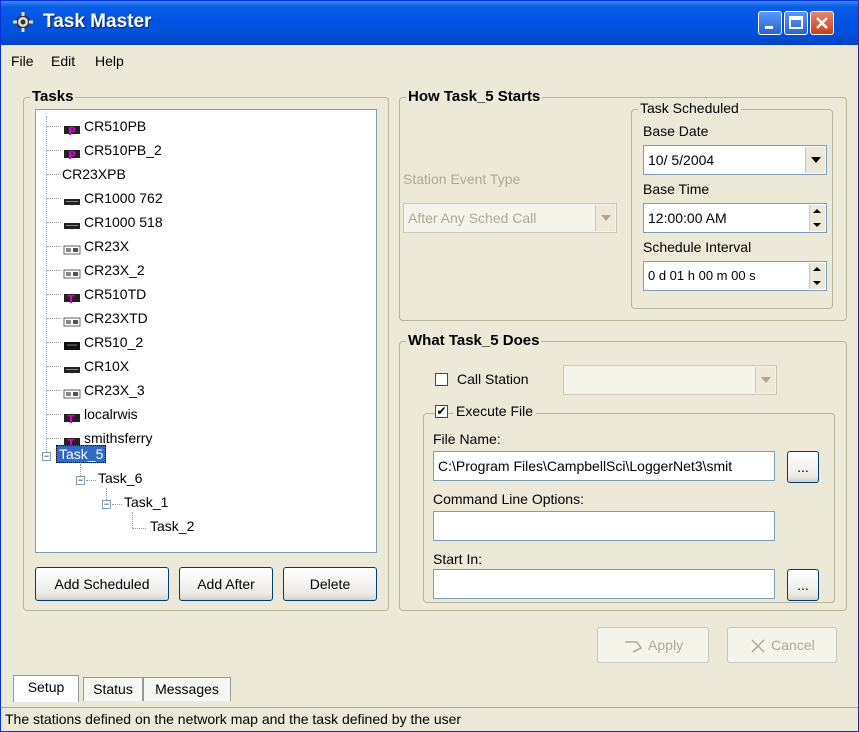 The height and width of the screenshot is (732, 859). Describe the element at coordinates (758, 646) in the screenshot. I see `cancel-icon` at that location.